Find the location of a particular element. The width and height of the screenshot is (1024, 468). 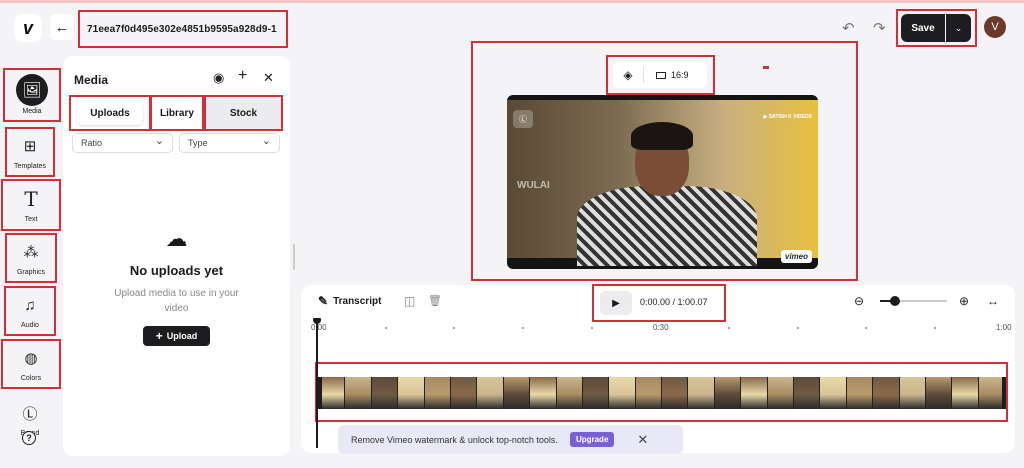

project-title: 71eea7f0d495e302e4851b9595a928d9-1 is located at coordinates (183, 29).